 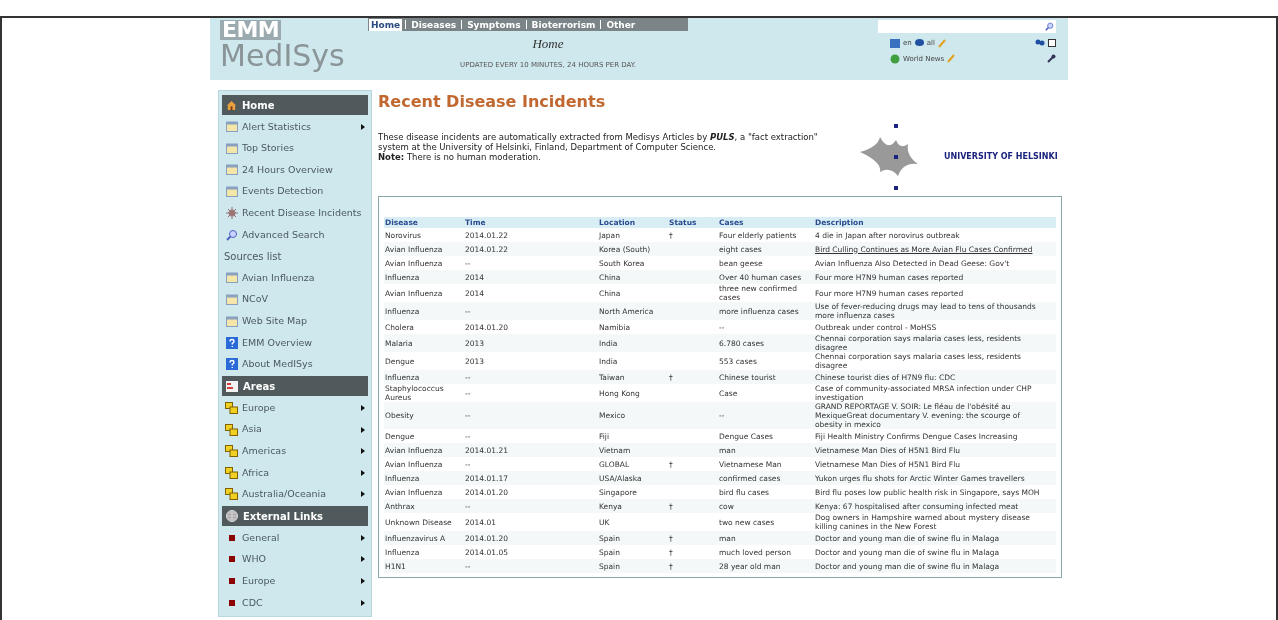 I want to click on sidebar-item: EMM Overview, so click(x=295, y=342).